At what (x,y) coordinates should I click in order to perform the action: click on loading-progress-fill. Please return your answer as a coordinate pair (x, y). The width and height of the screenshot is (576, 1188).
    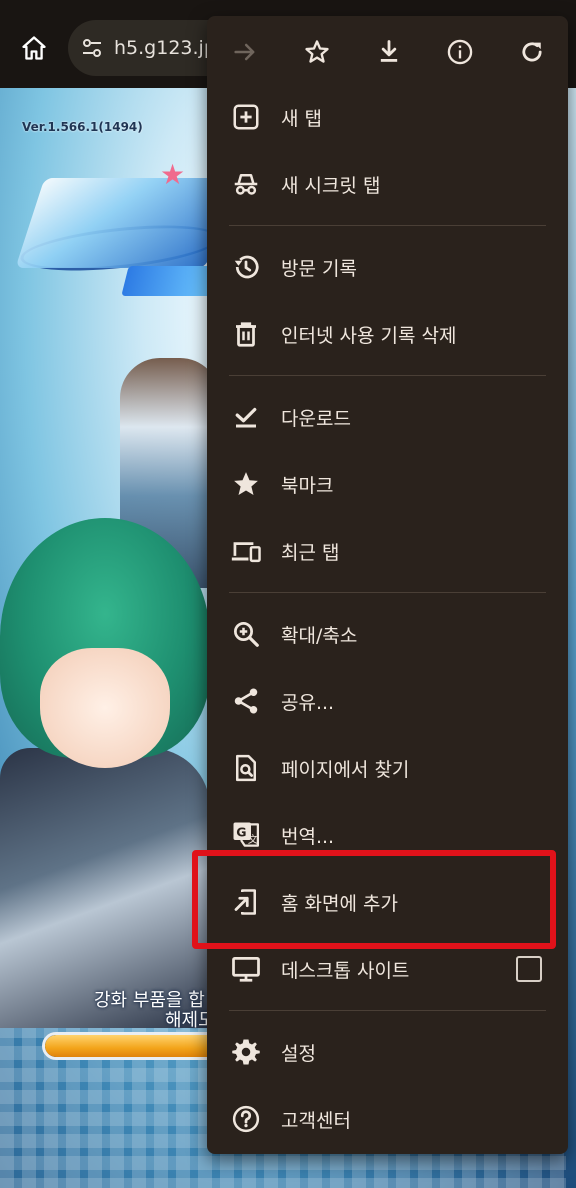
    Looking at the image, I should click on (137, 1046).